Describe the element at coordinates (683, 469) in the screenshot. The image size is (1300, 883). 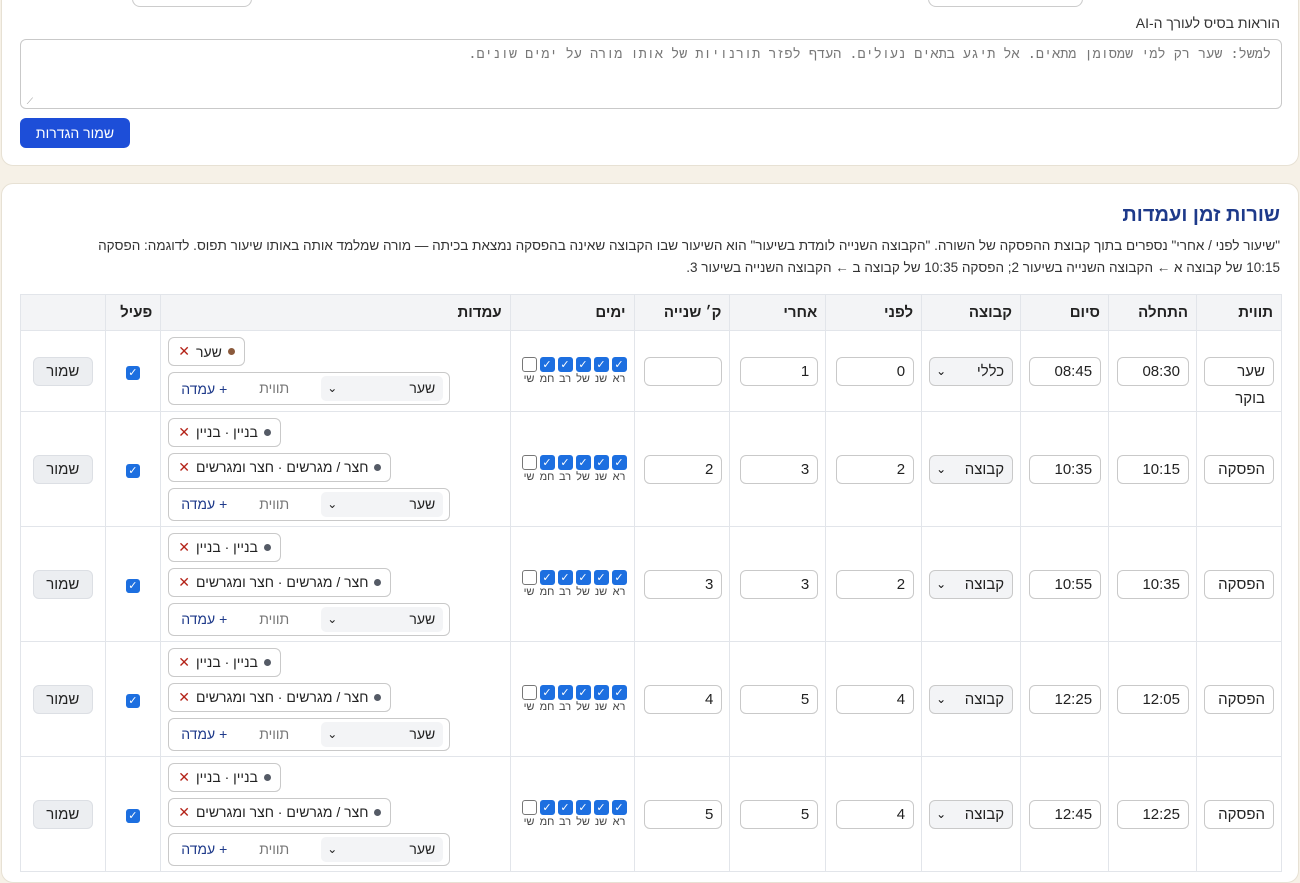
I see `second-group-lesson-input: 2` at that location.